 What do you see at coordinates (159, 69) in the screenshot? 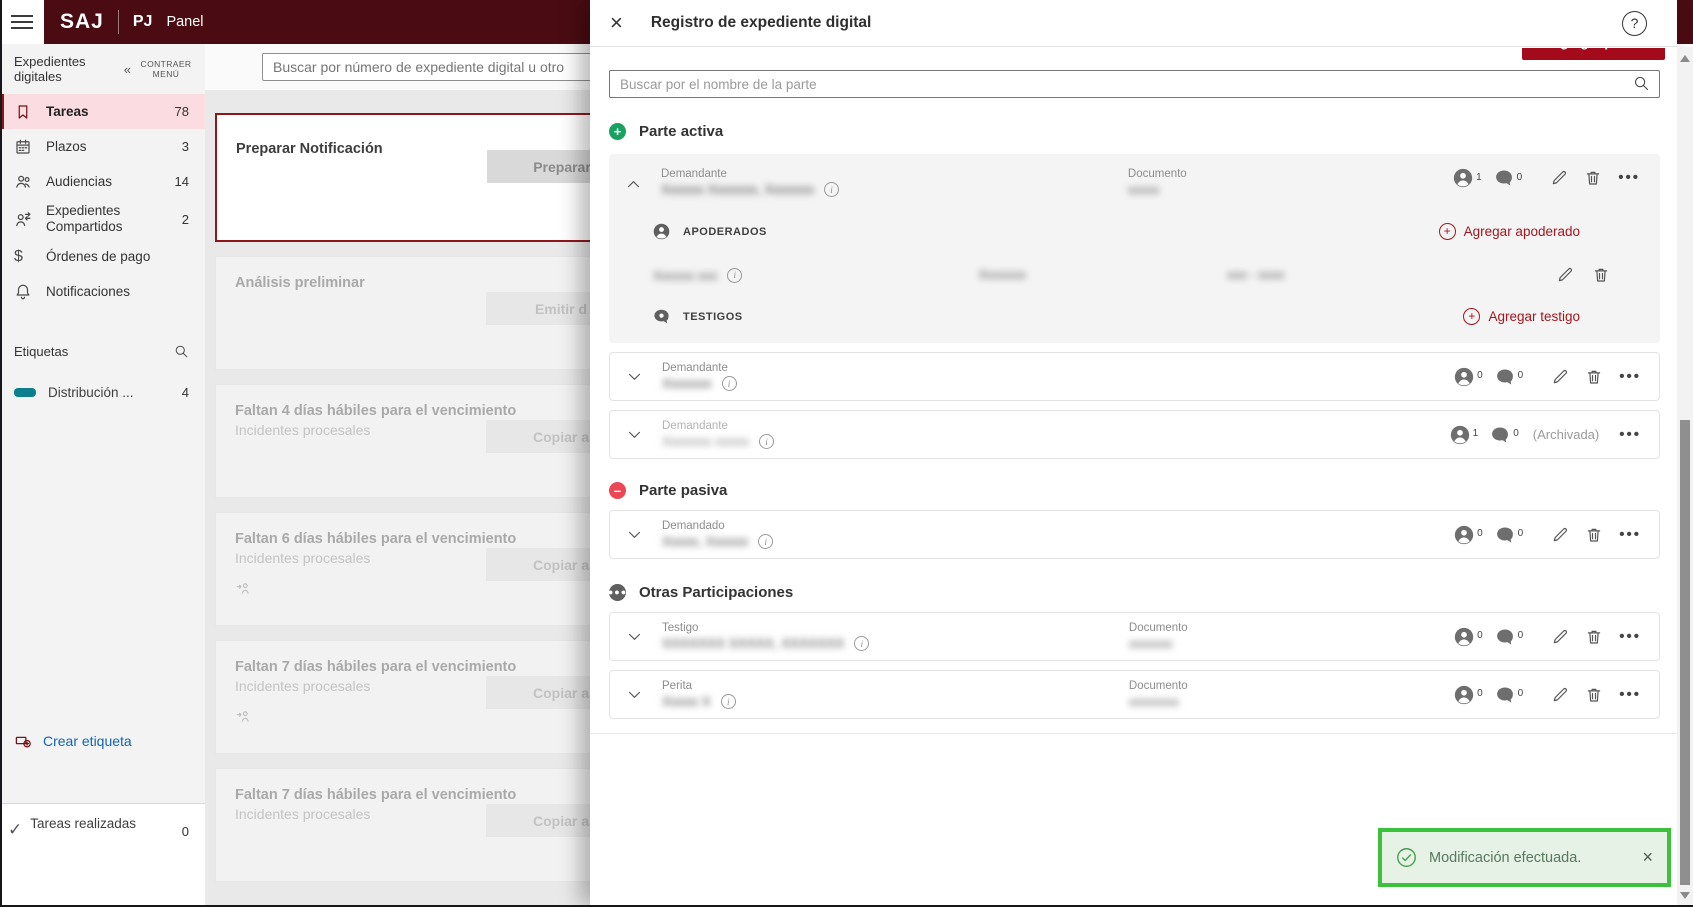
I see `collapse-menu-button: « CONTRAER MENÚ` at bounding box center [159, 69].